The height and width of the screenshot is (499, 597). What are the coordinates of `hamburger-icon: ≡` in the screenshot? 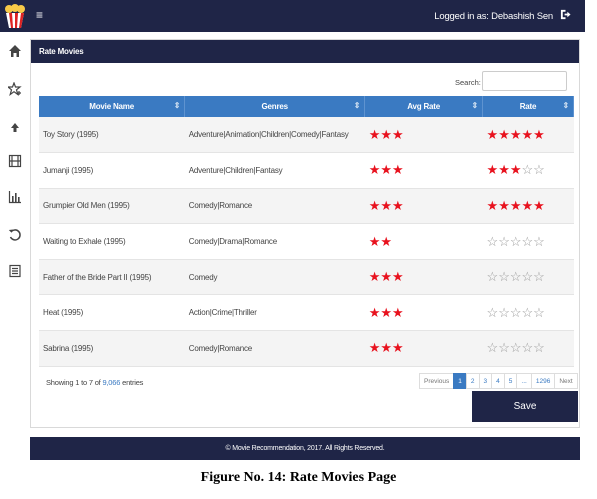 It's located at (39, 15).